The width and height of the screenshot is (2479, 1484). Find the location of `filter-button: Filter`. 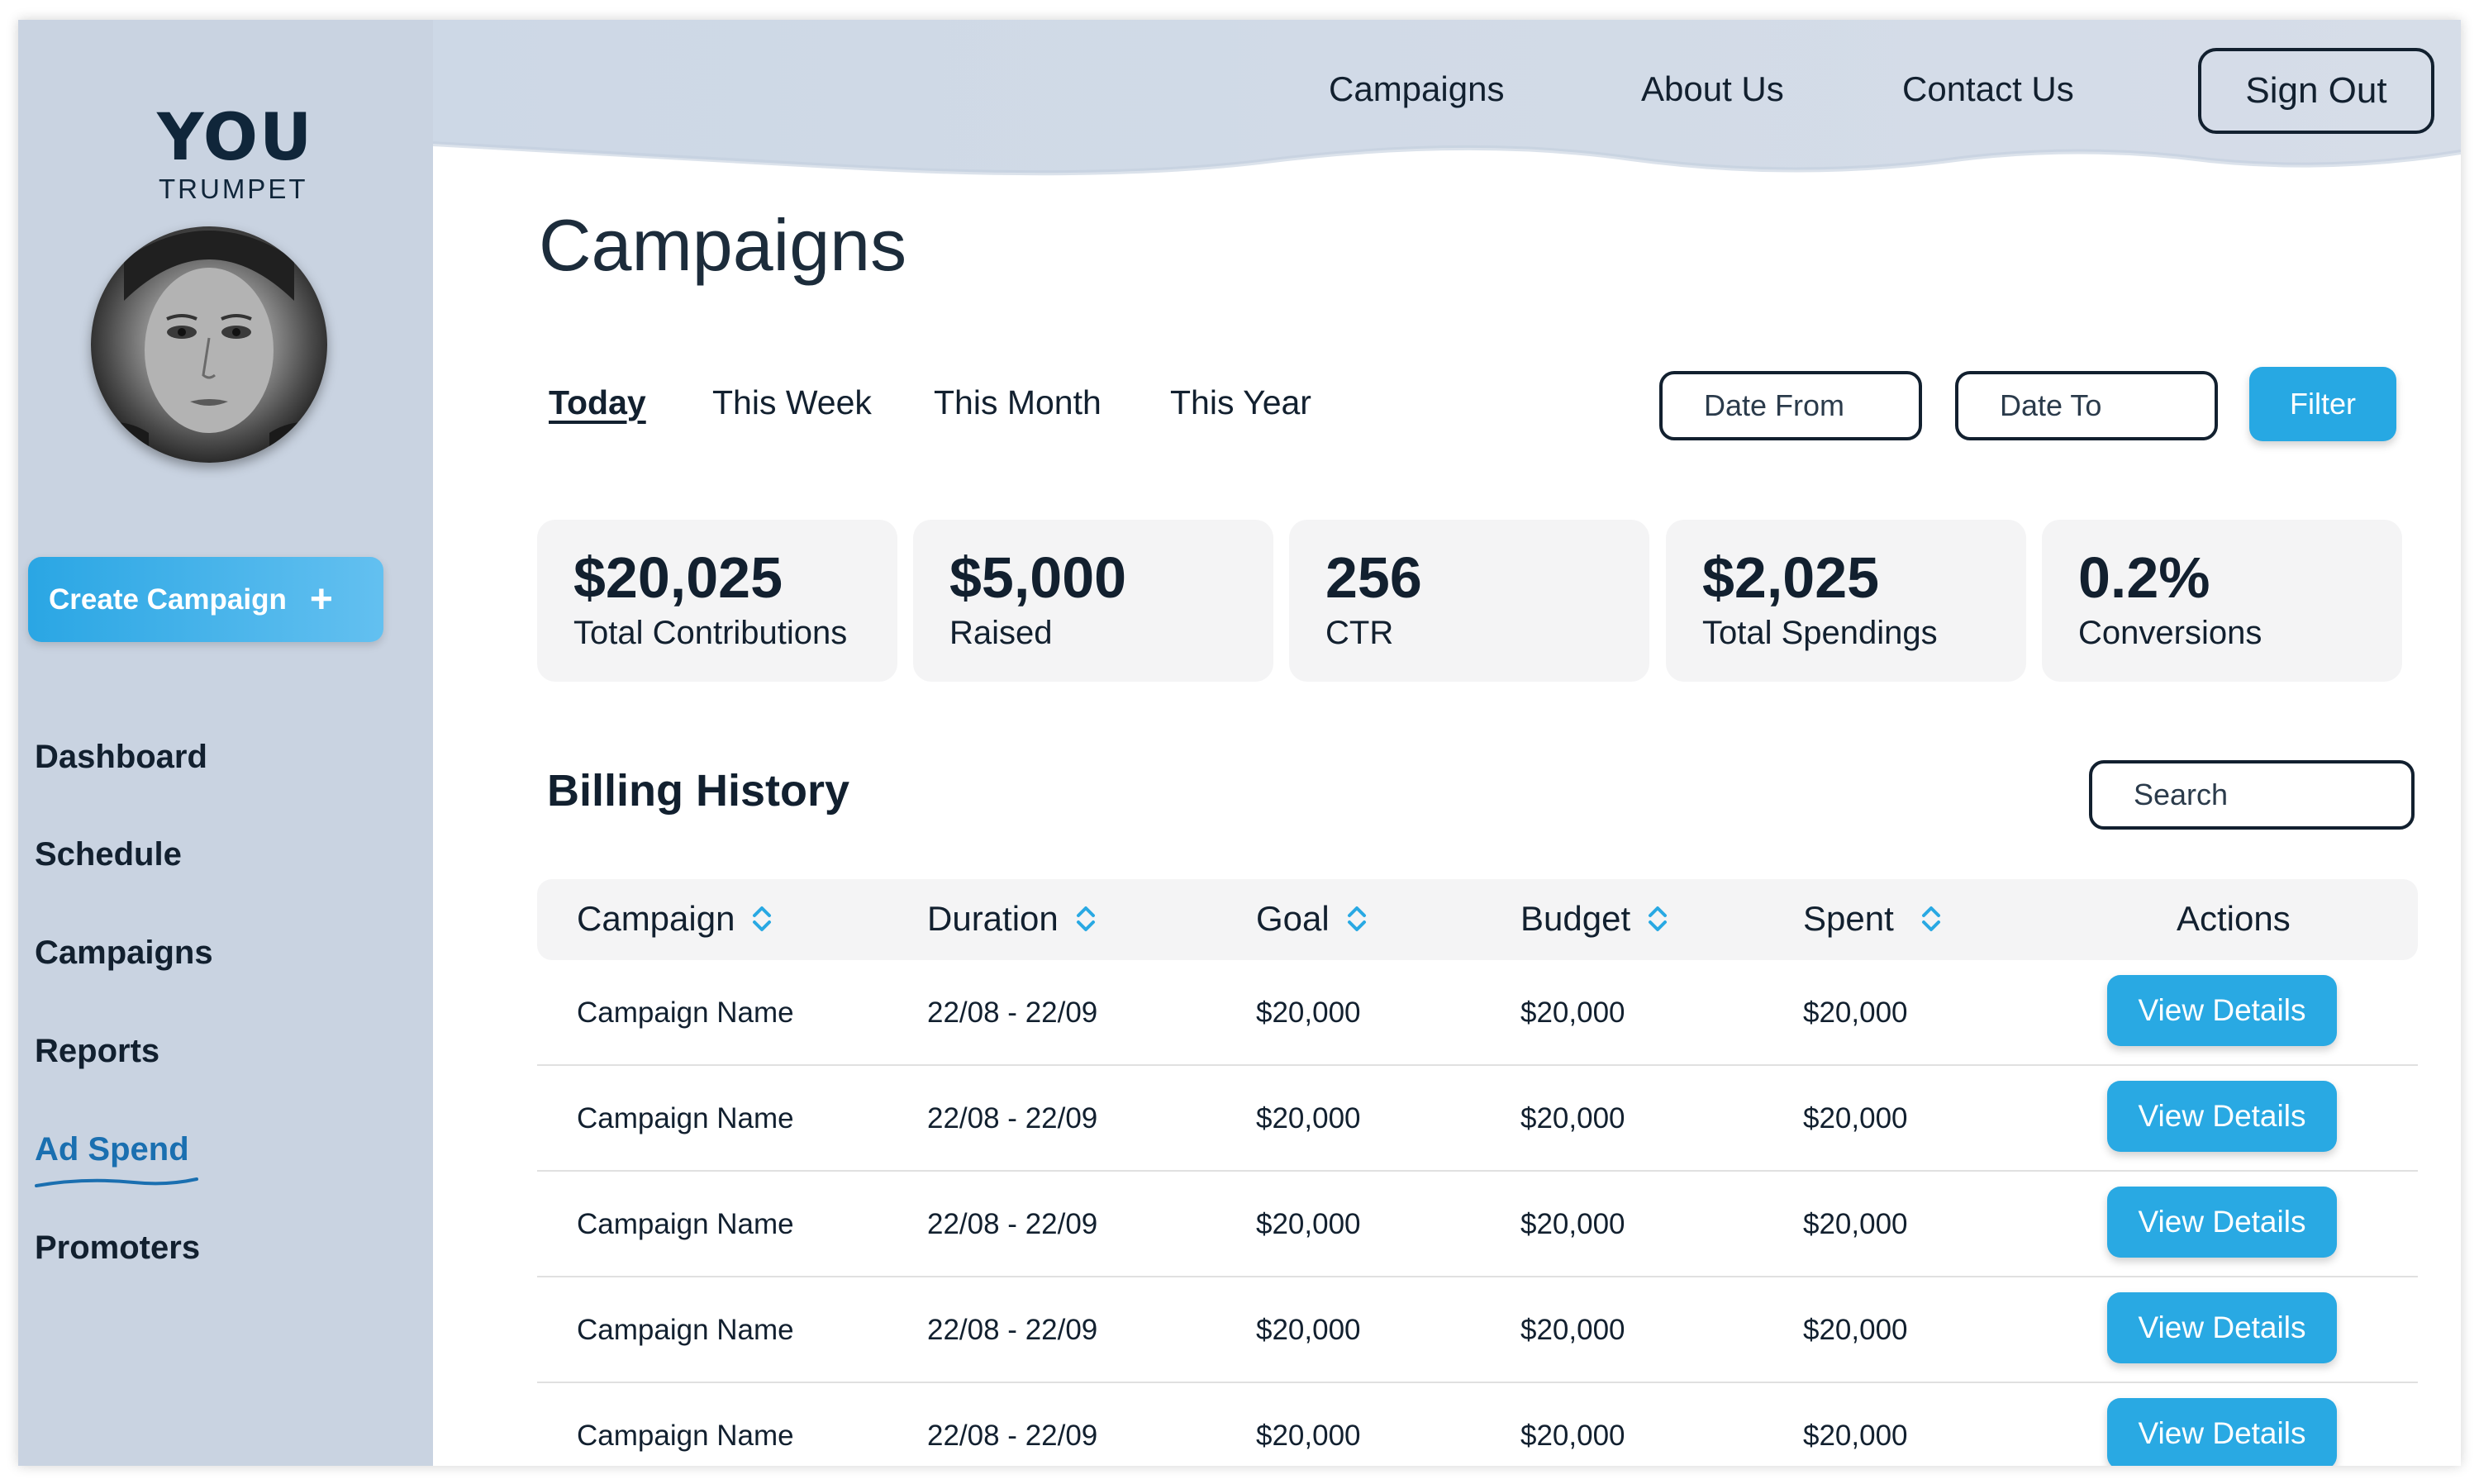

filter-button: Filter is located at coordinates (2322, 404).